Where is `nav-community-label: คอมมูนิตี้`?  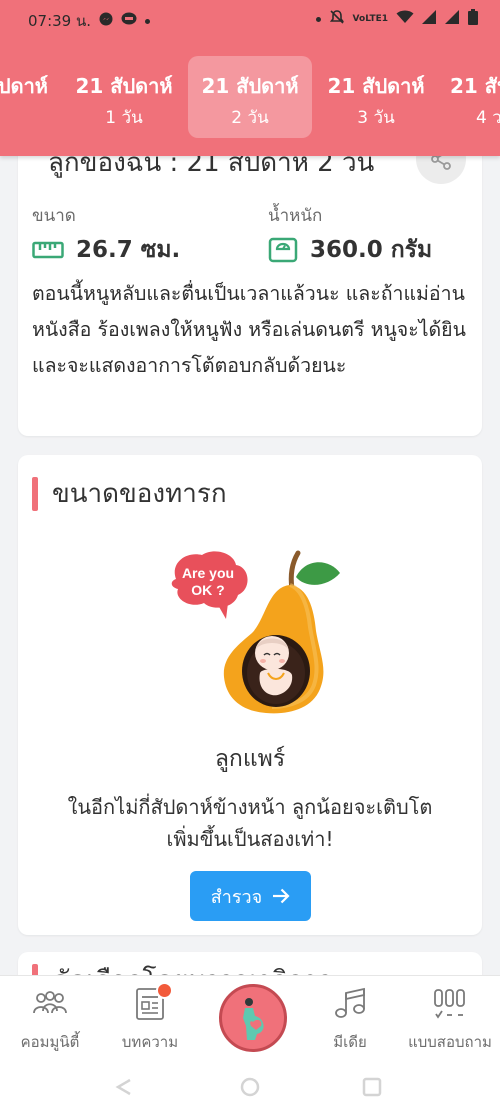
nav-community-label: คอมมูนิตี้ is located at coordinates (50, 1042).